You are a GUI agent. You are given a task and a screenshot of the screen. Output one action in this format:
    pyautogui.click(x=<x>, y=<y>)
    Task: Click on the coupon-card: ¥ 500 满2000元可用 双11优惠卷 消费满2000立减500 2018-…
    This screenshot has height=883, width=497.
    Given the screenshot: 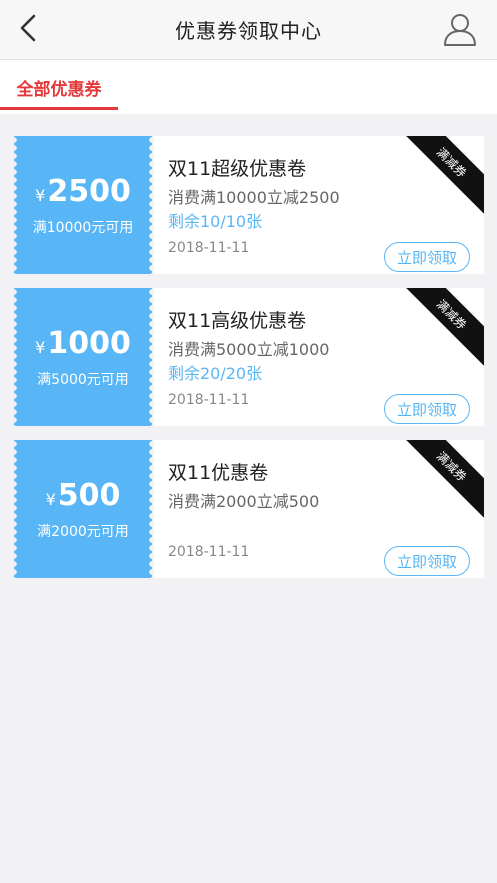 What is the action you would take?
    pyautogui.click(x=247, y=509)
    